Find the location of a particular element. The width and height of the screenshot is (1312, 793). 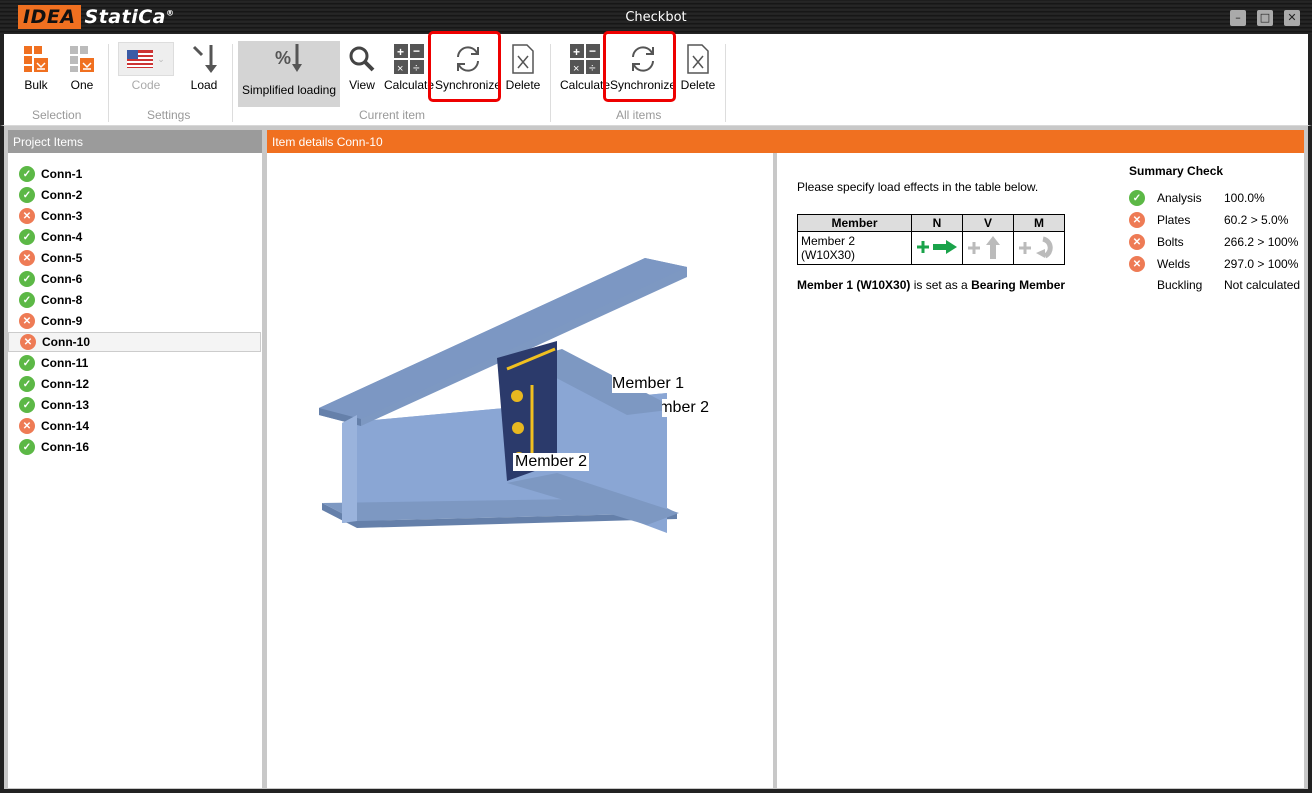

col-member: Member is located at coordinates (854, 223).